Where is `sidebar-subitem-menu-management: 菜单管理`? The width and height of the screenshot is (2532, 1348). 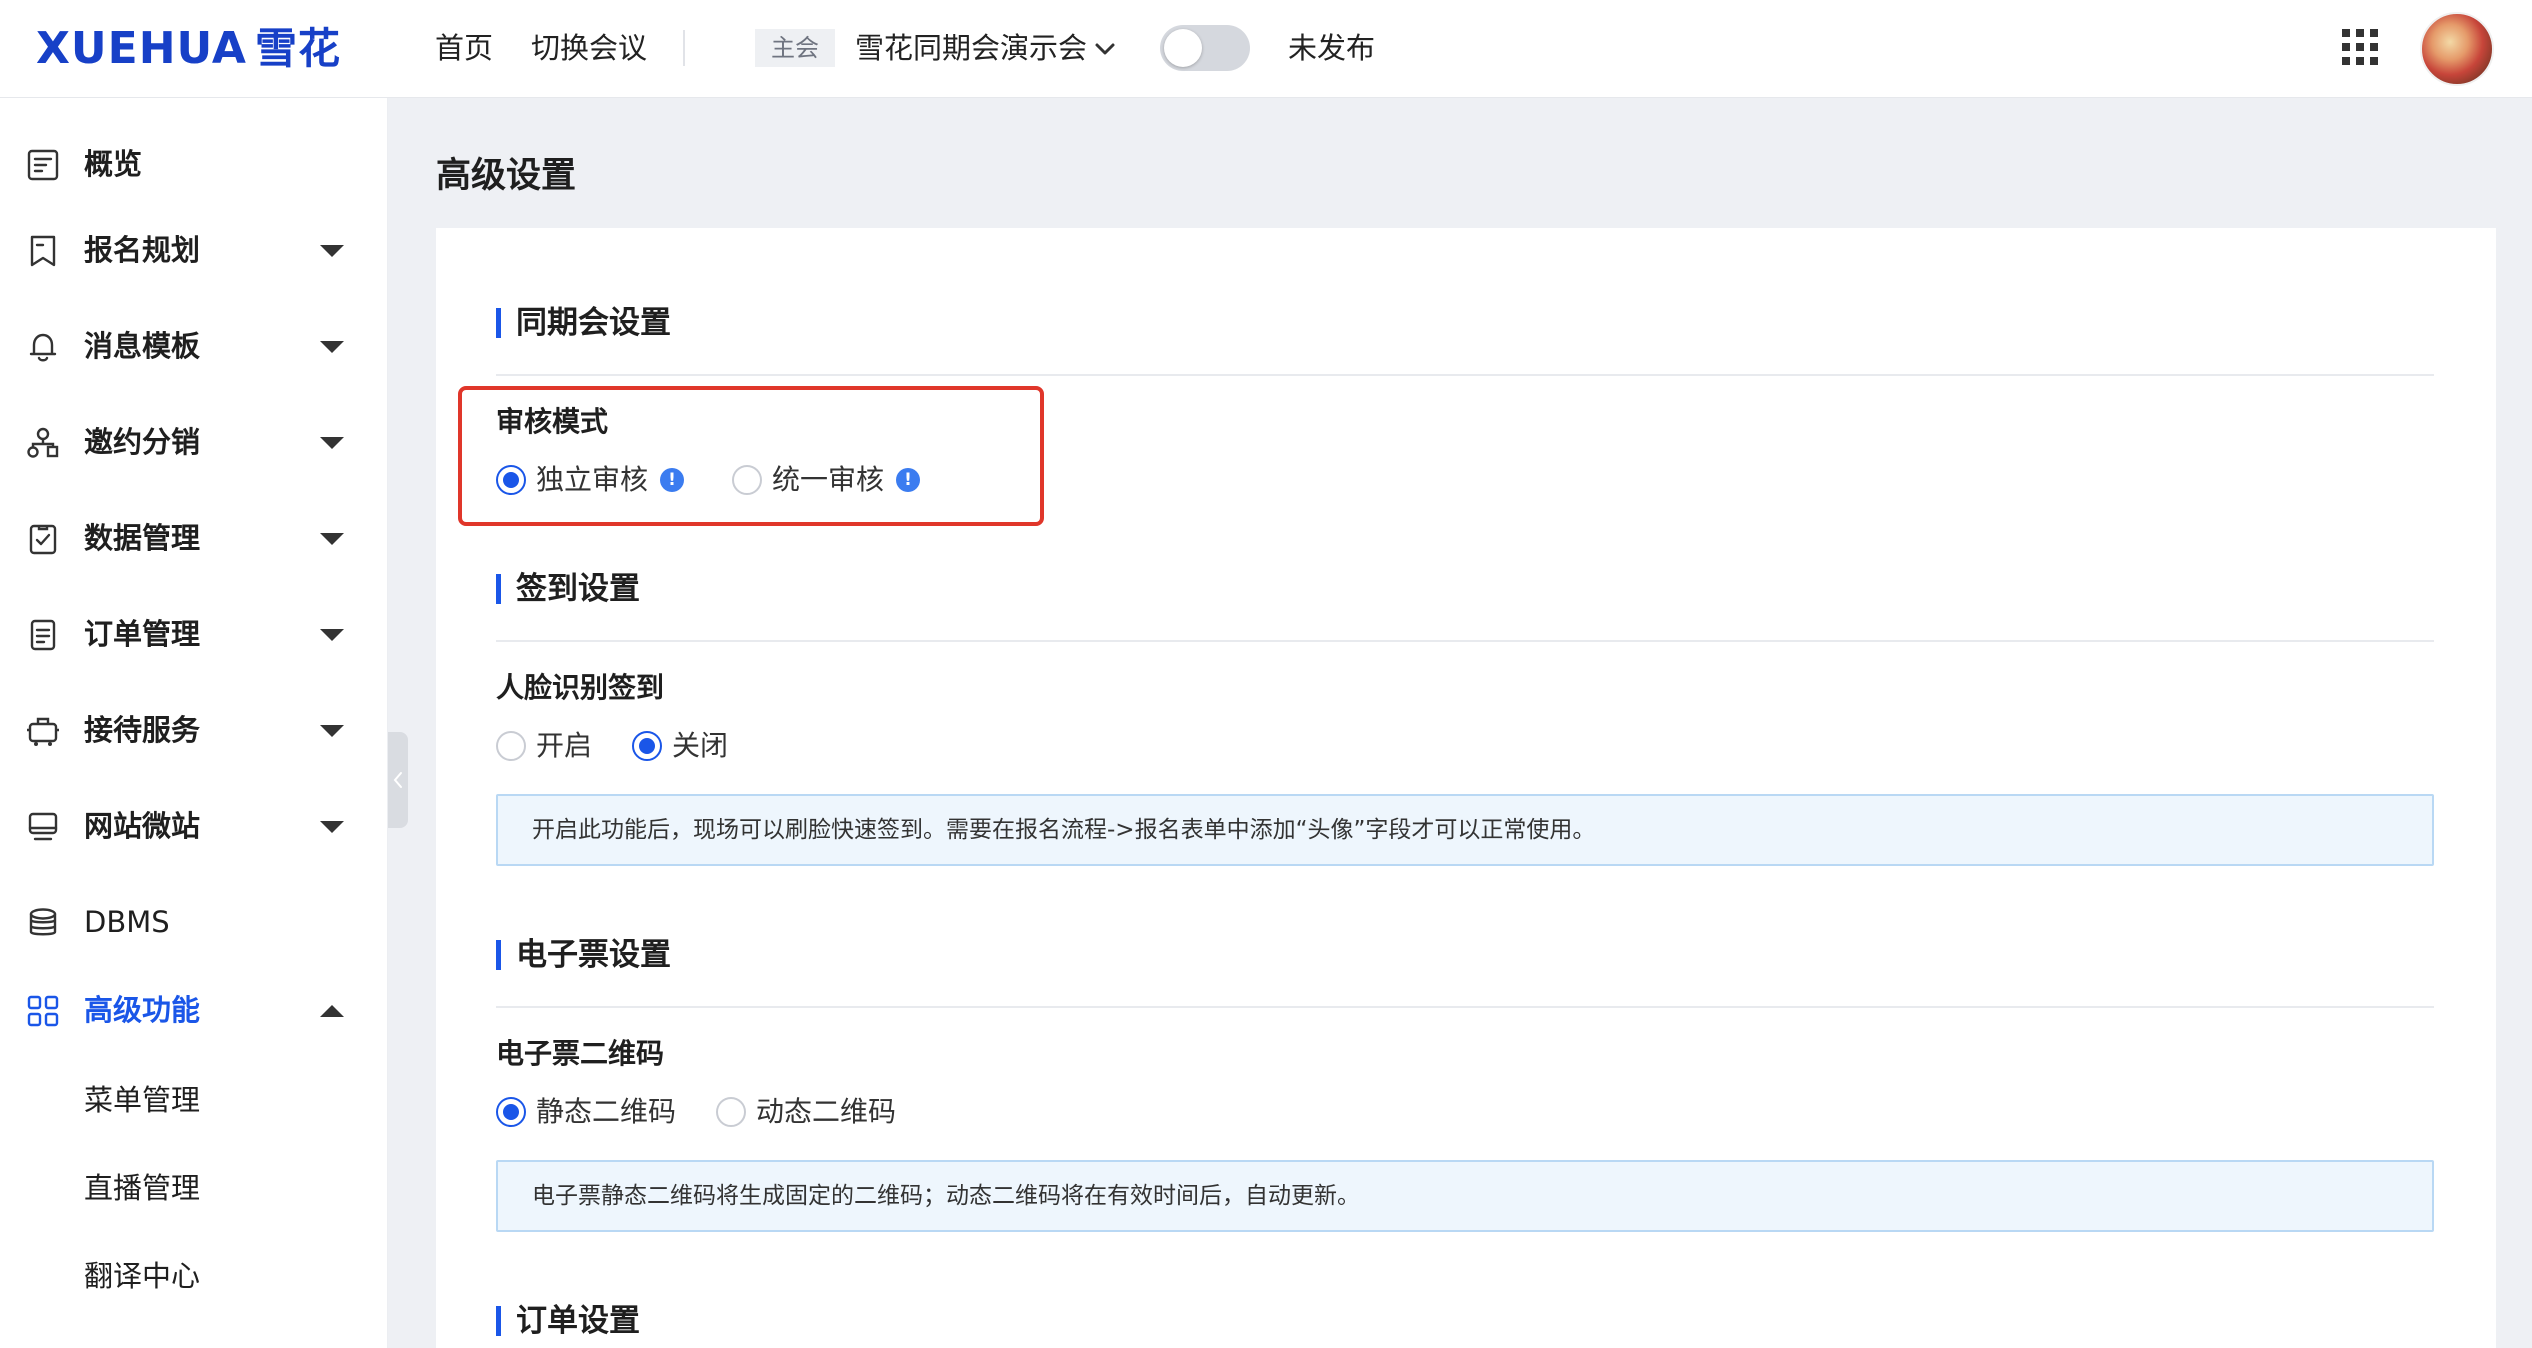
sidebar-subitem-menu-management: 菜单管理 is located at coordinates (194, 1100).